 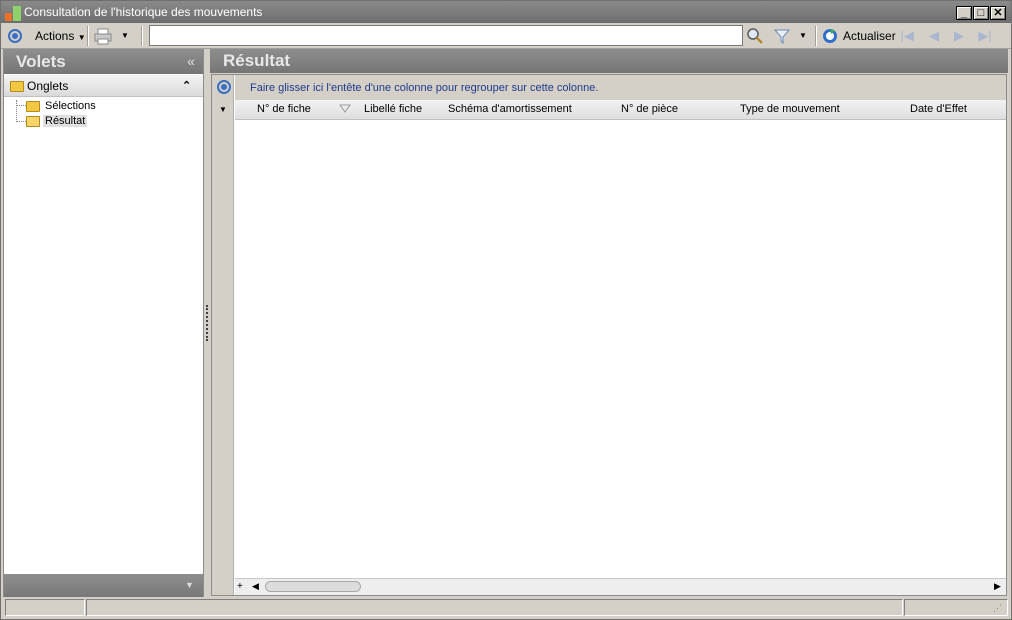 What do you see at coordinates (981, 13) in the screenshot?
I see `maximize-button: □` at bounding box center [981, 13].